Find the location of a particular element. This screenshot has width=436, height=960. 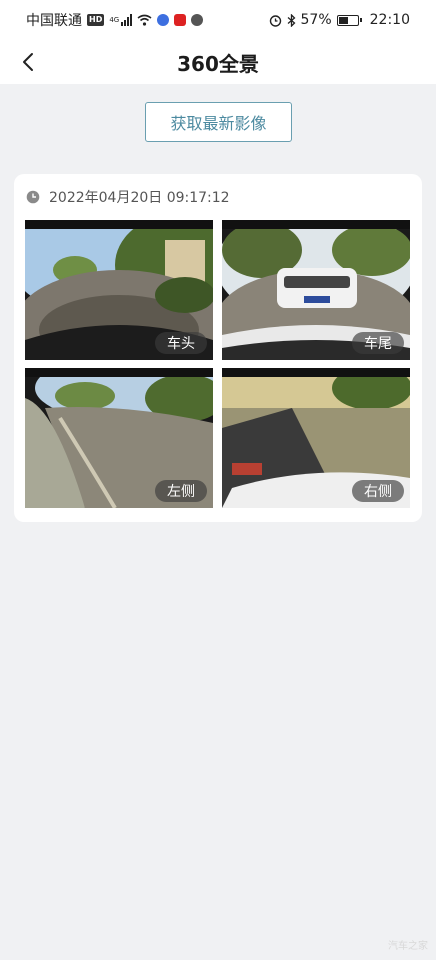

front-camera-image: 车头 is located at coordinates (119, 290).